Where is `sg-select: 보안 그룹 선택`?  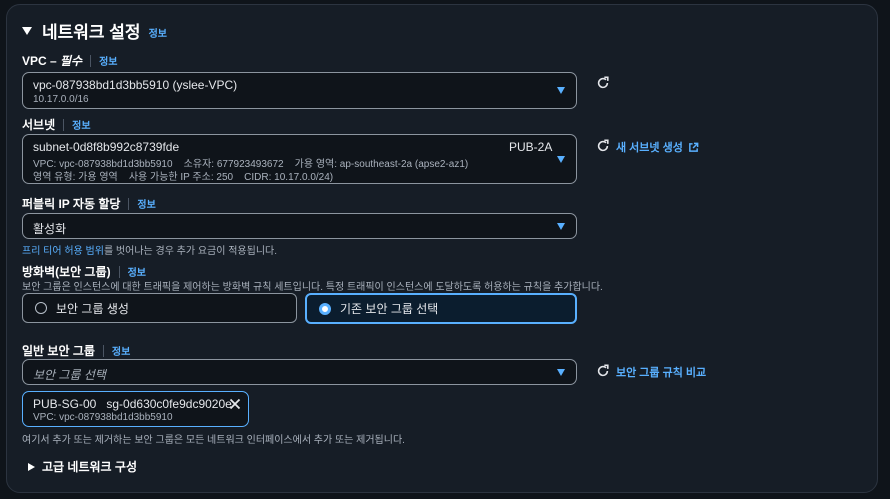 sg-select: 보안 그룹 선택 is located at coordinates (299, 372).